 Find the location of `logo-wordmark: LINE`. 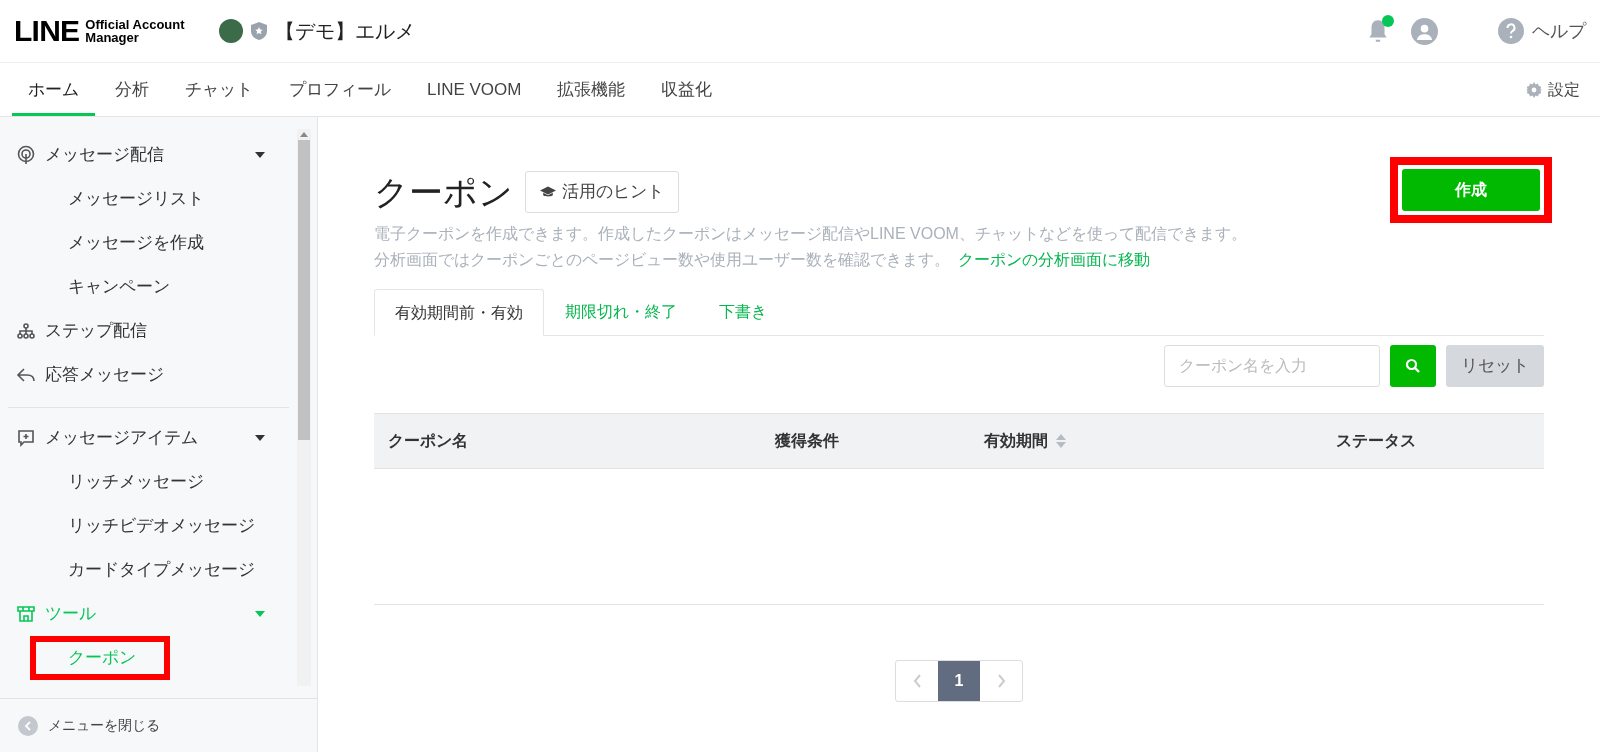

logo-wordmark: LINE is located at coordinates (47, 31).